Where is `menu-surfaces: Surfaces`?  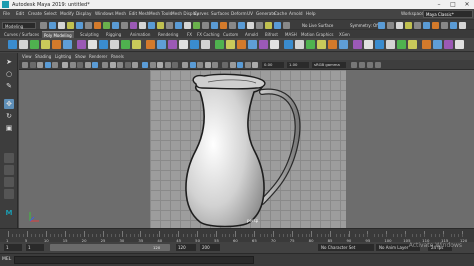 menu-surfaces: Surfaces is located at coordinates (220, 13).